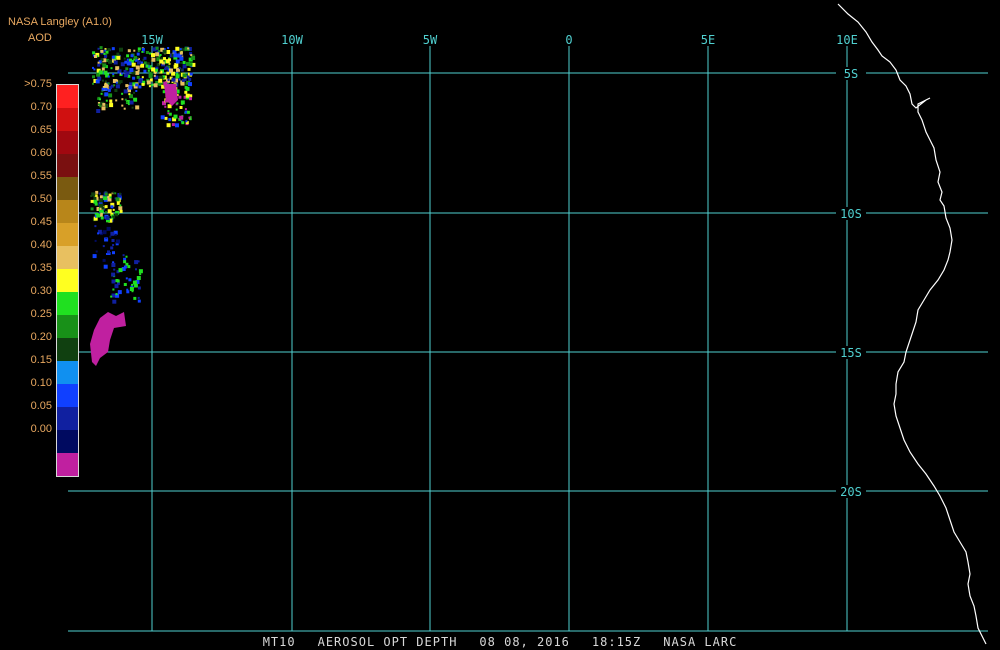 The width and height of the screenshot is (1000, 650). I want to click on legend-label: 0.70, so click(41, 107).